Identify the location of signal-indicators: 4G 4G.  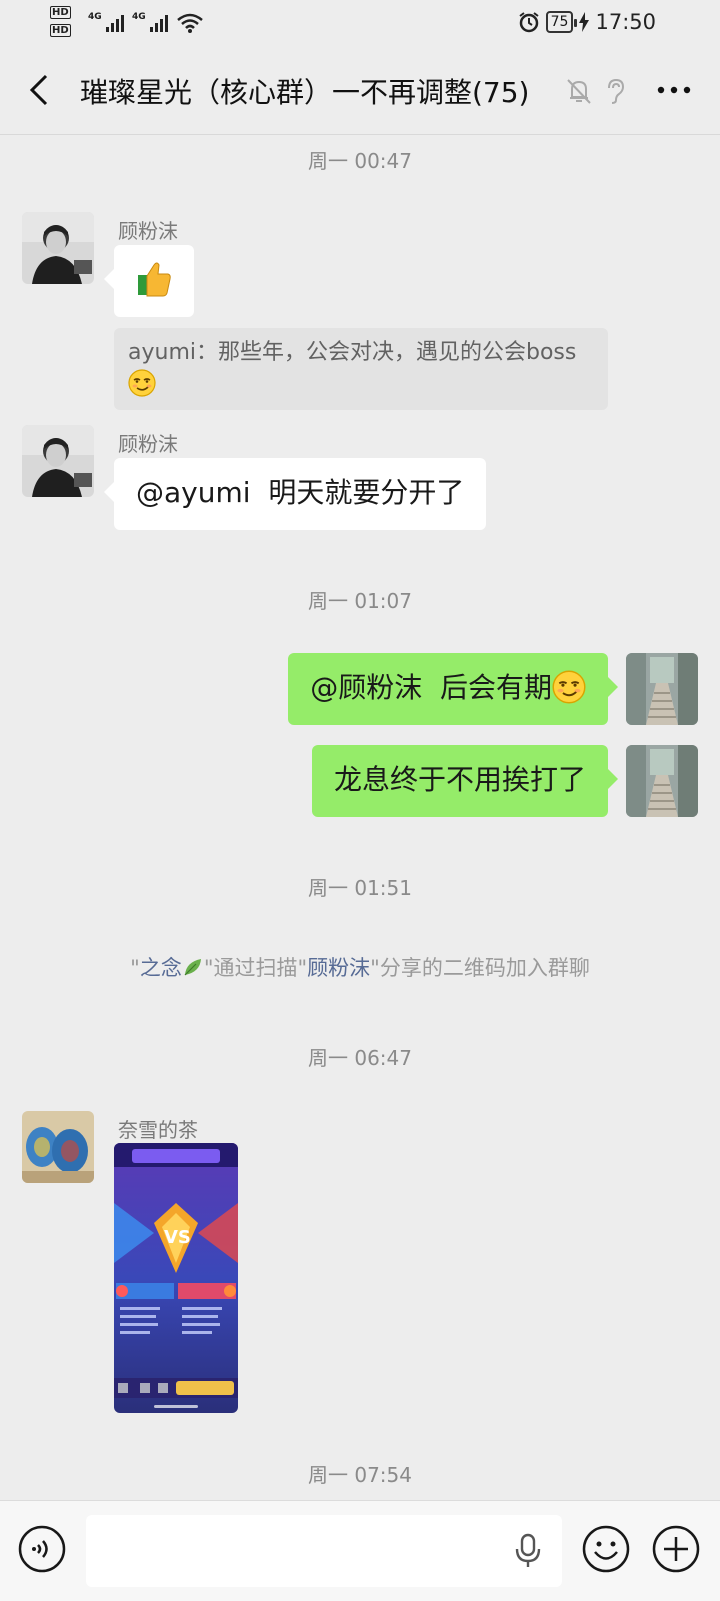
(146, 23).